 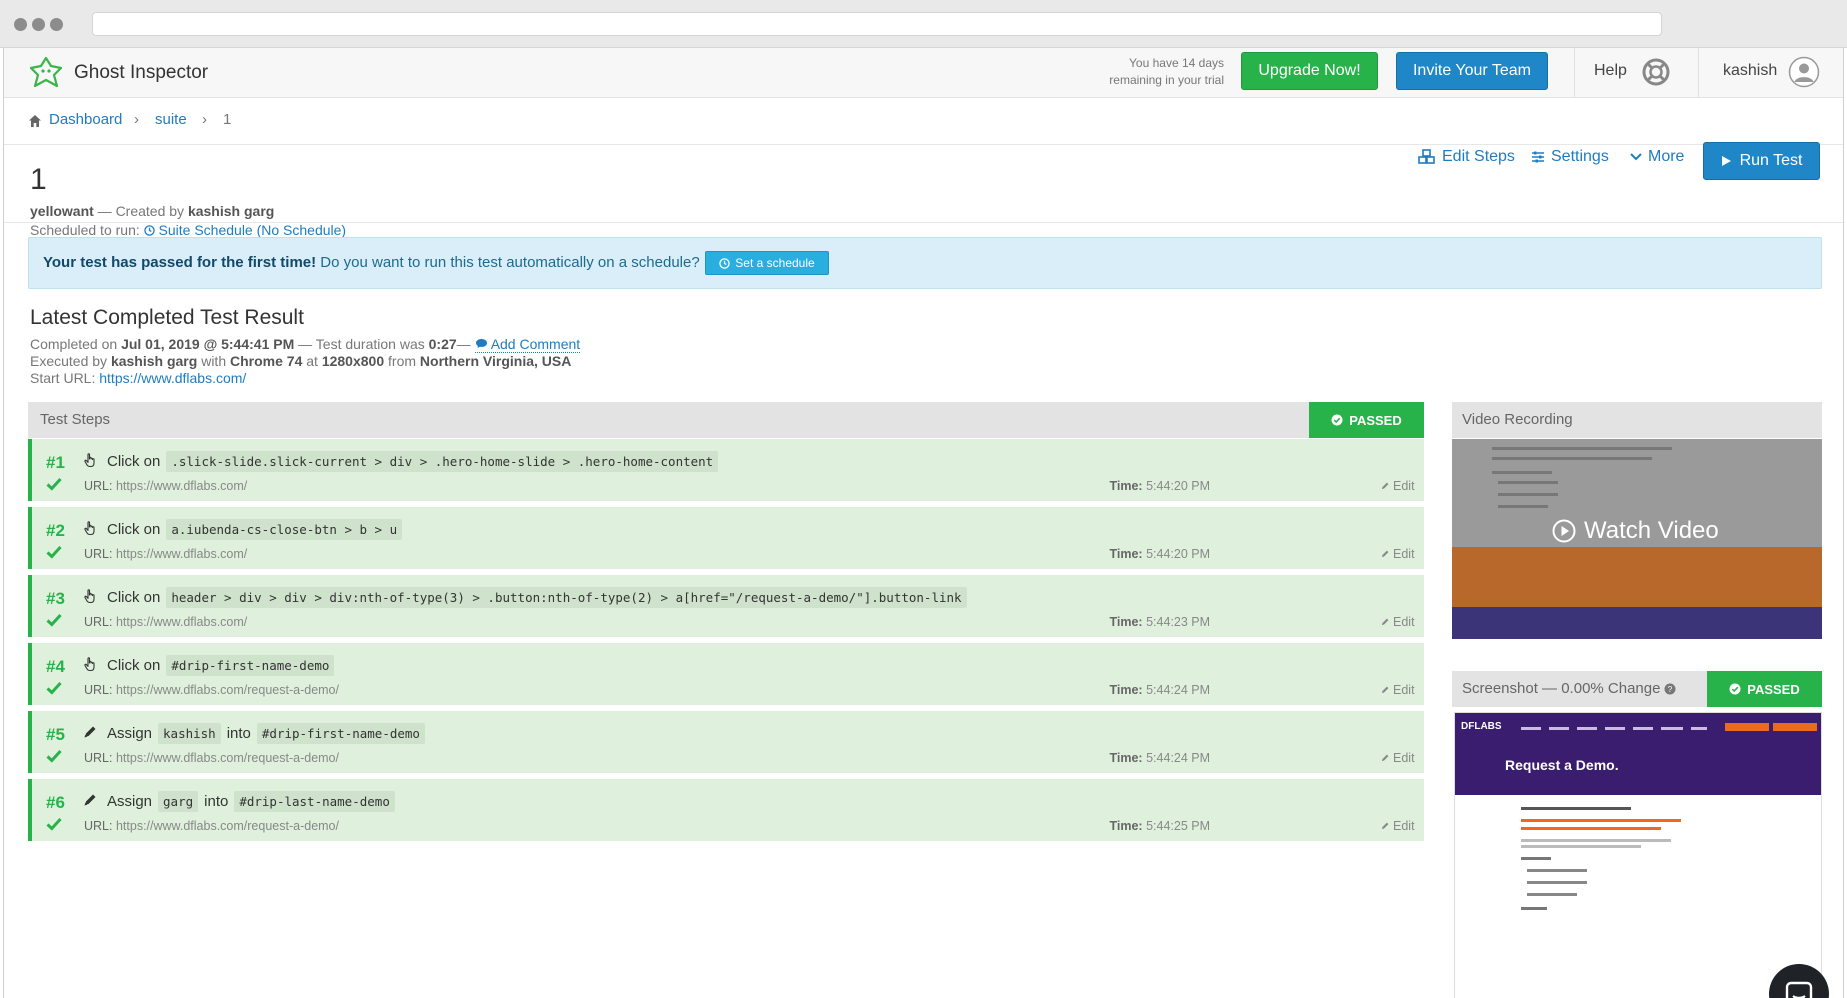 What do you see at coordinates (250, 665) in the screenshot?
I see `step-selector: #drip-first-name-demo` at bounding box center [250, 665].